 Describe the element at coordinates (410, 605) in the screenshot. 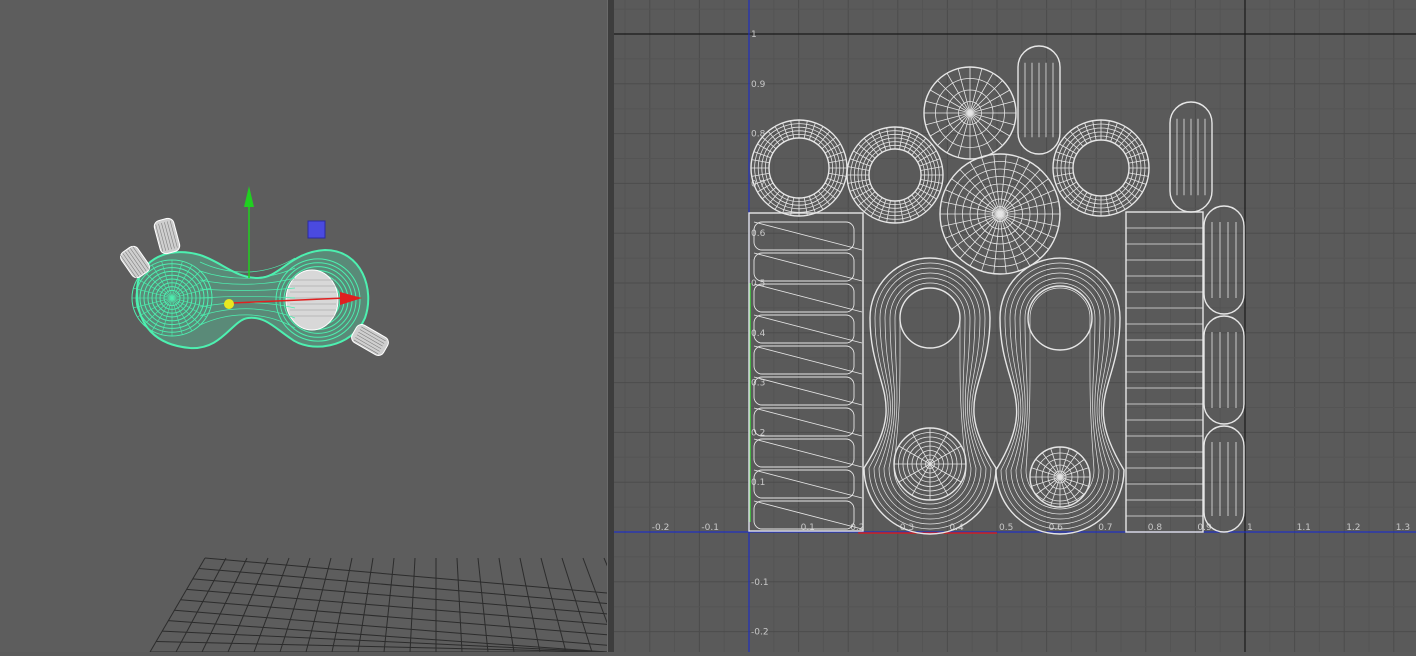

I see `ground-grid` at that location.